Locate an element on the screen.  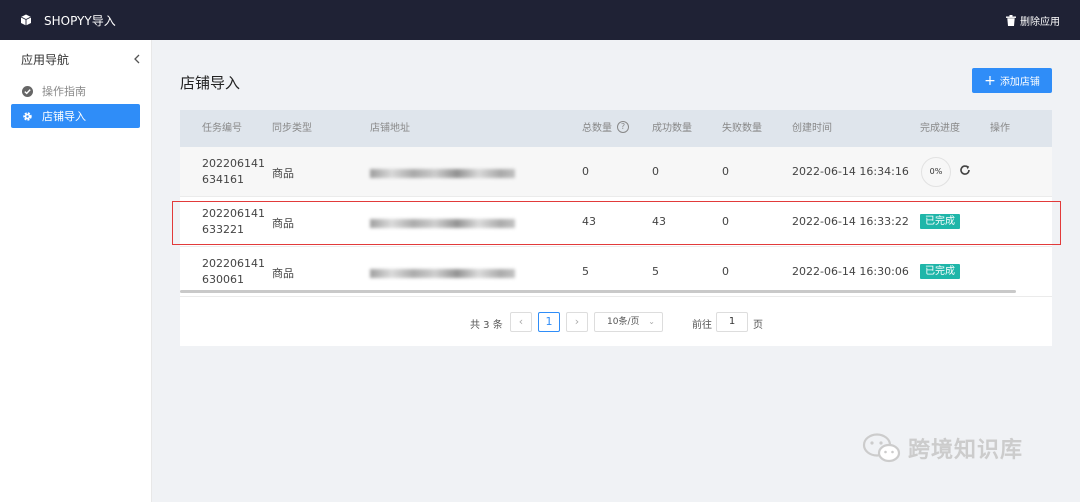
delete-app-button: 删除应用 is located at coordinates (1033, 20).